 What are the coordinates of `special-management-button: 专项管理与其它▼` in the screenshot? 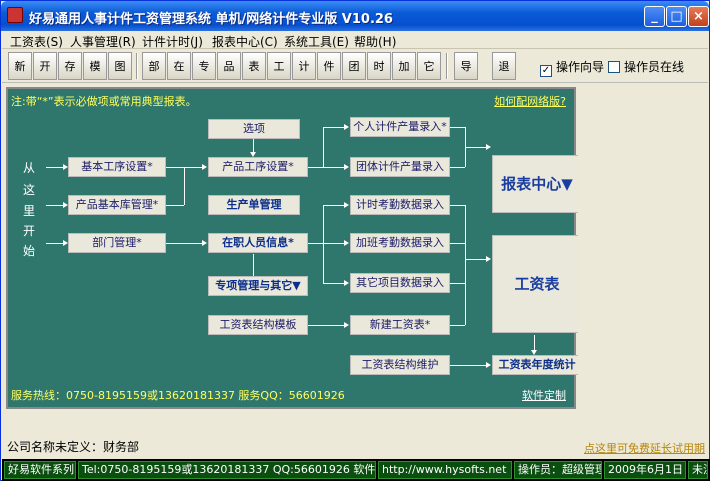 It's located at (258, 286).